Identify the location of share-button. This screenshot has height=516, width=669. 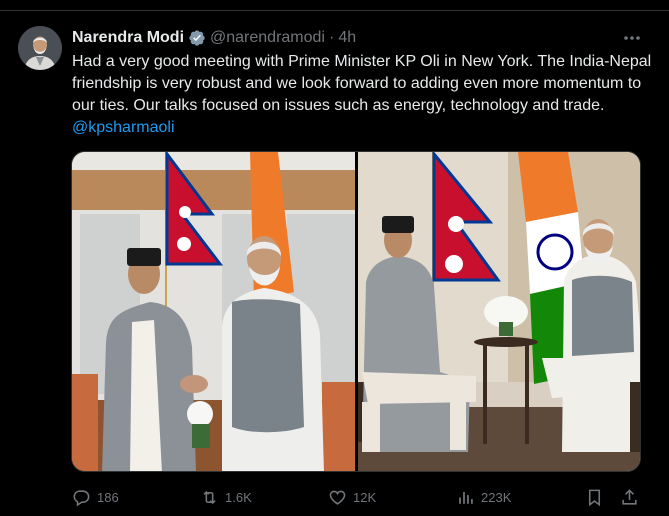
(629, 497).